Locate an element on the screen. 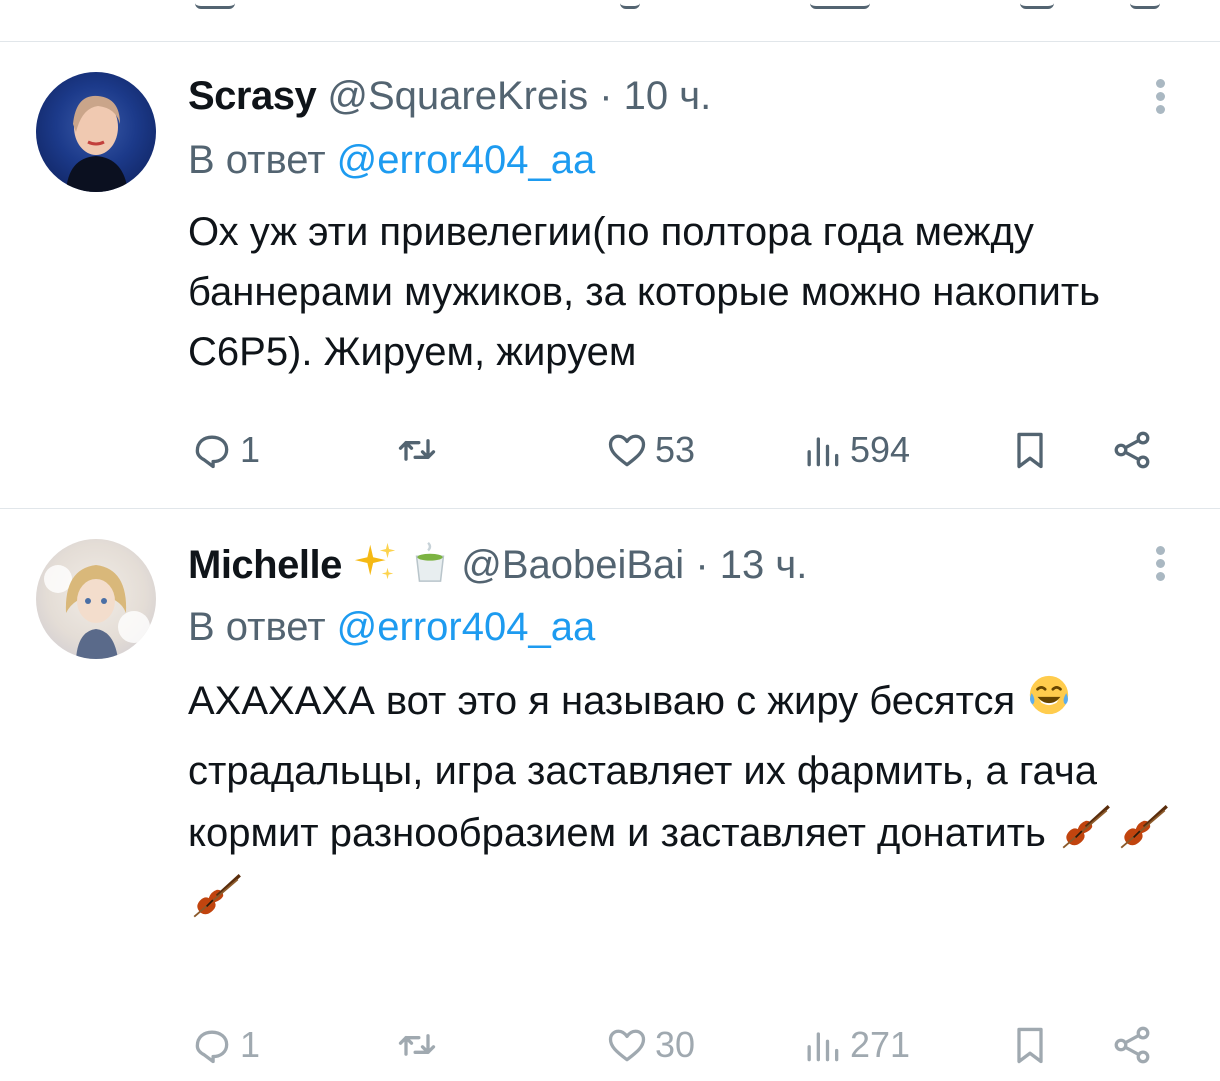 The image size is (1220, 1081). action-bar: 1 53 594 is located at coordinates (610, 450).